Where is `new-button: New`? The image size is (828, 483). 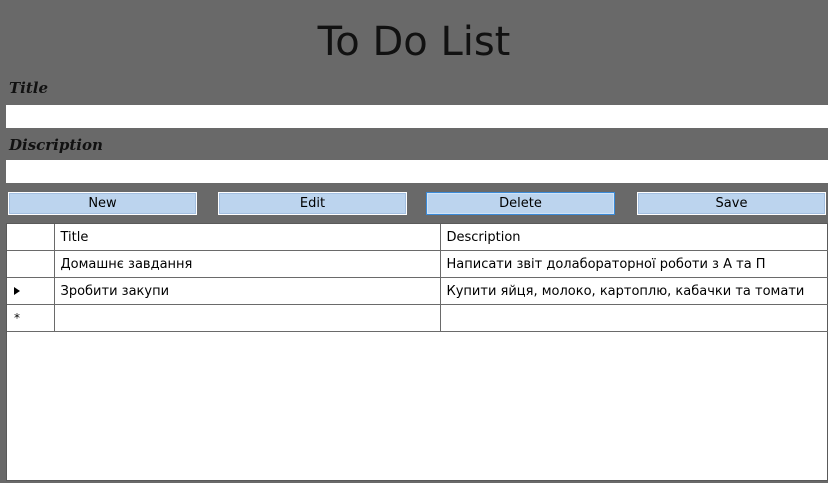 new-button: New is located at coordinates (102, 203).